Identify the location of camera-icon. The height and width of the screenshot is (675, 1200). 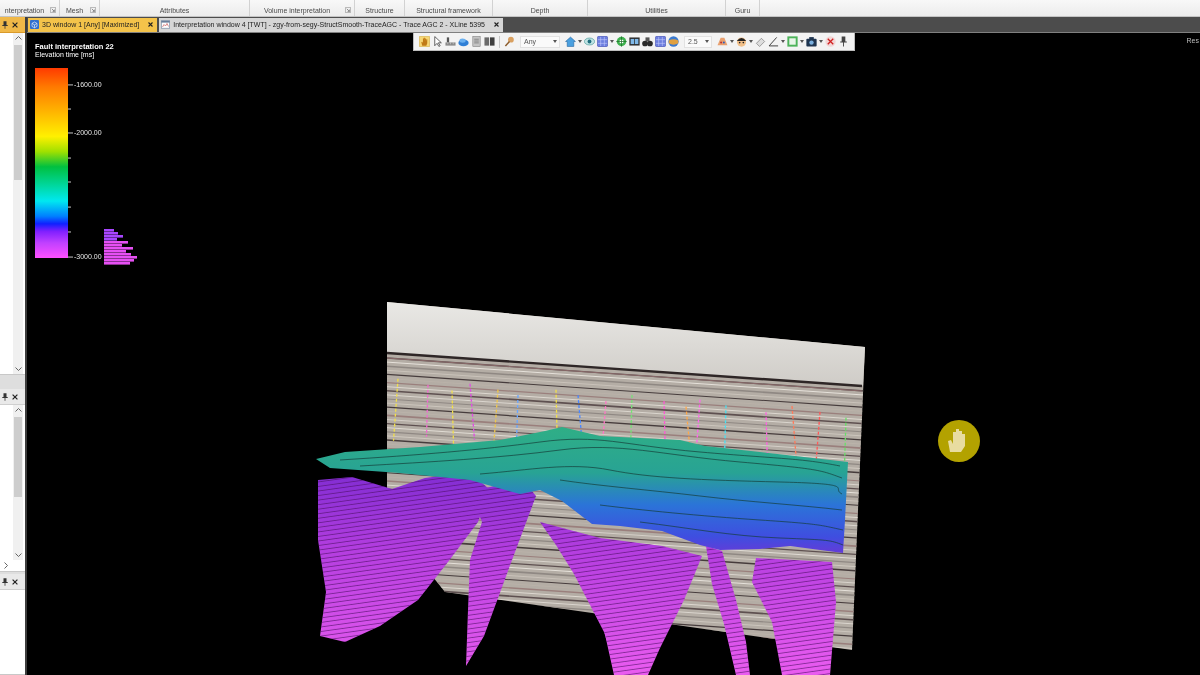
(811, 41).